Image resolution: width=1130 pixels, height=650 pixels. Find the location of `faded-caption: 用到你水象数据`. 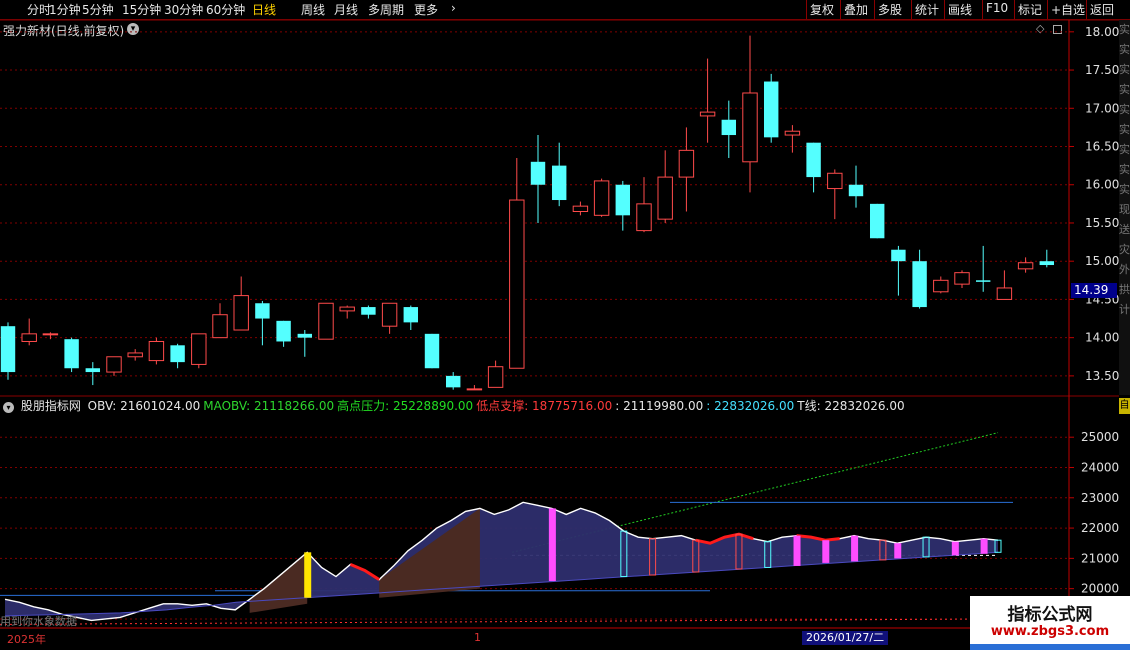

faded-caption: 用到你水象数据 is located at coordinates (38, 621).